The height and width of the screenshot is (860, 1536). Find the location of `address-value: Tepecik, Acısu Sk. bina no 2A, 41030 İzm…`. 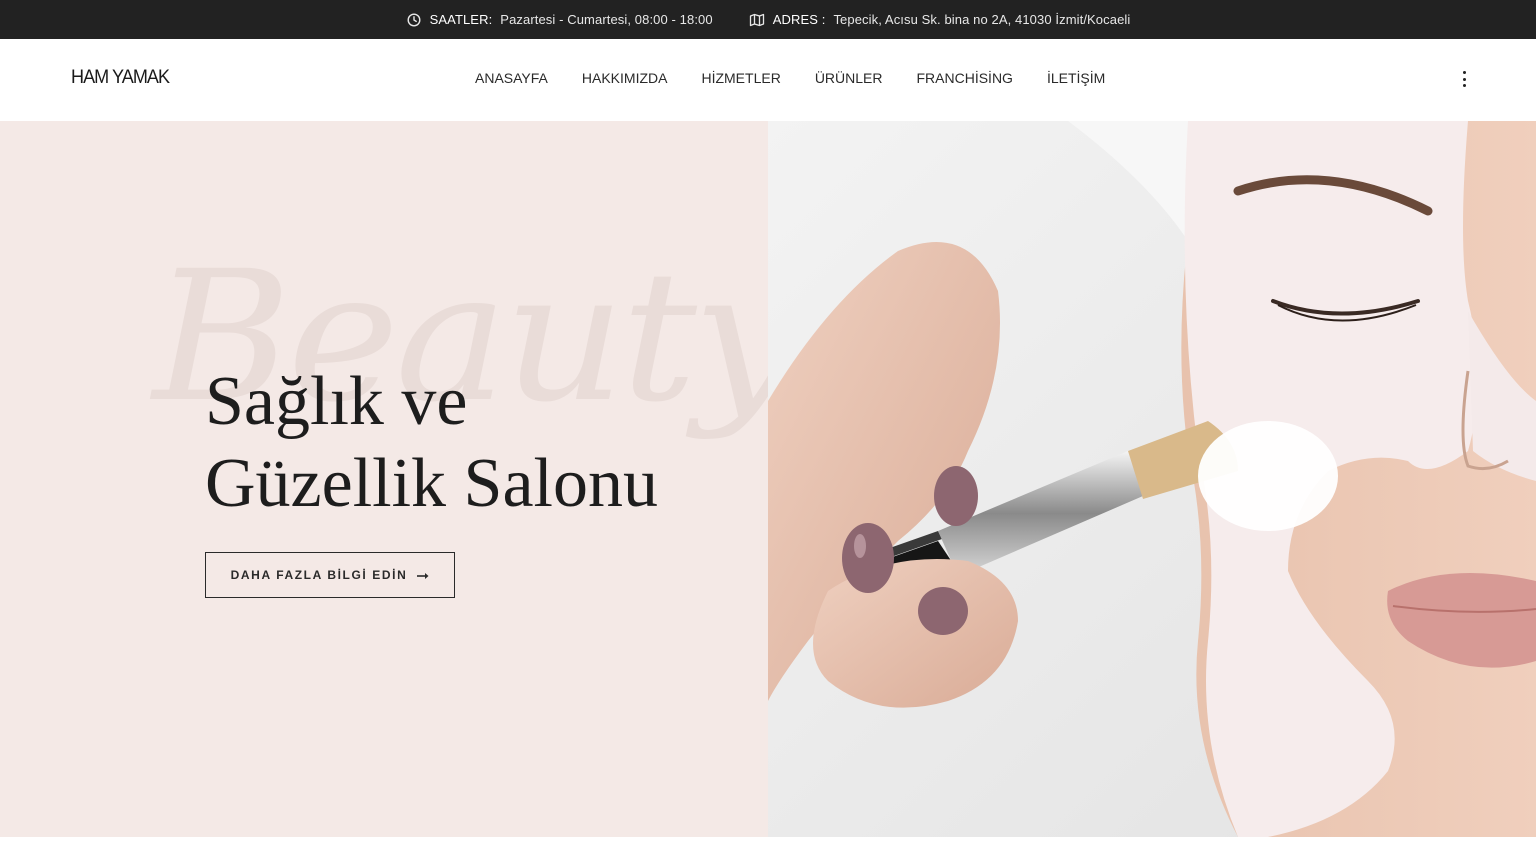

address-value: Tepecik, Acısu Sk. bina no 2A, 41030 İzm… is located at coordinates (982, 19).